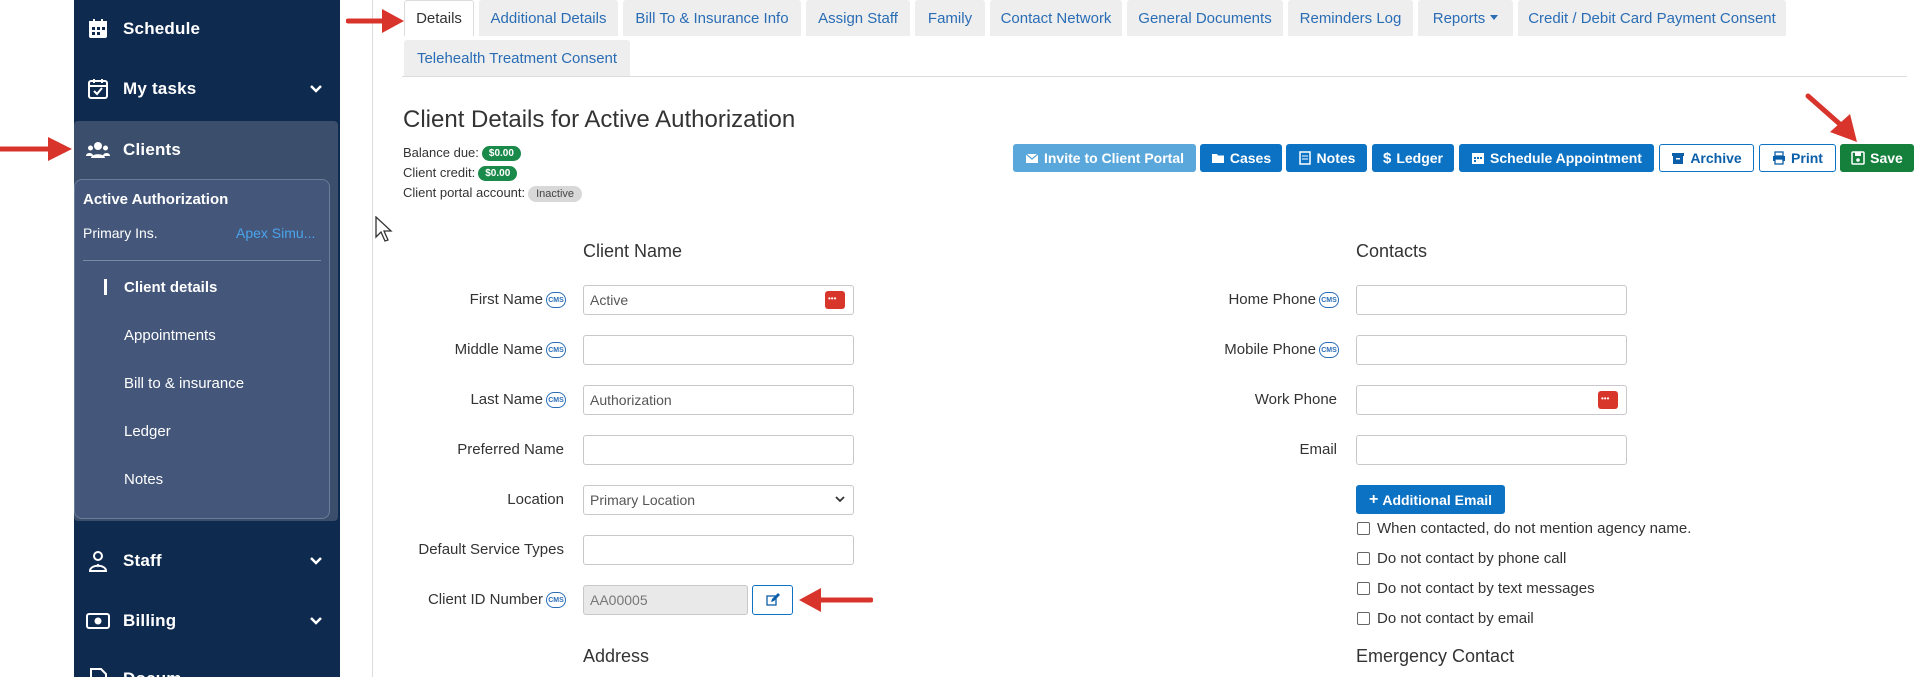 The height and width of the screenshot is (699, 1924). I want to click on nav-schedule: Schedule, so click(207, 29).